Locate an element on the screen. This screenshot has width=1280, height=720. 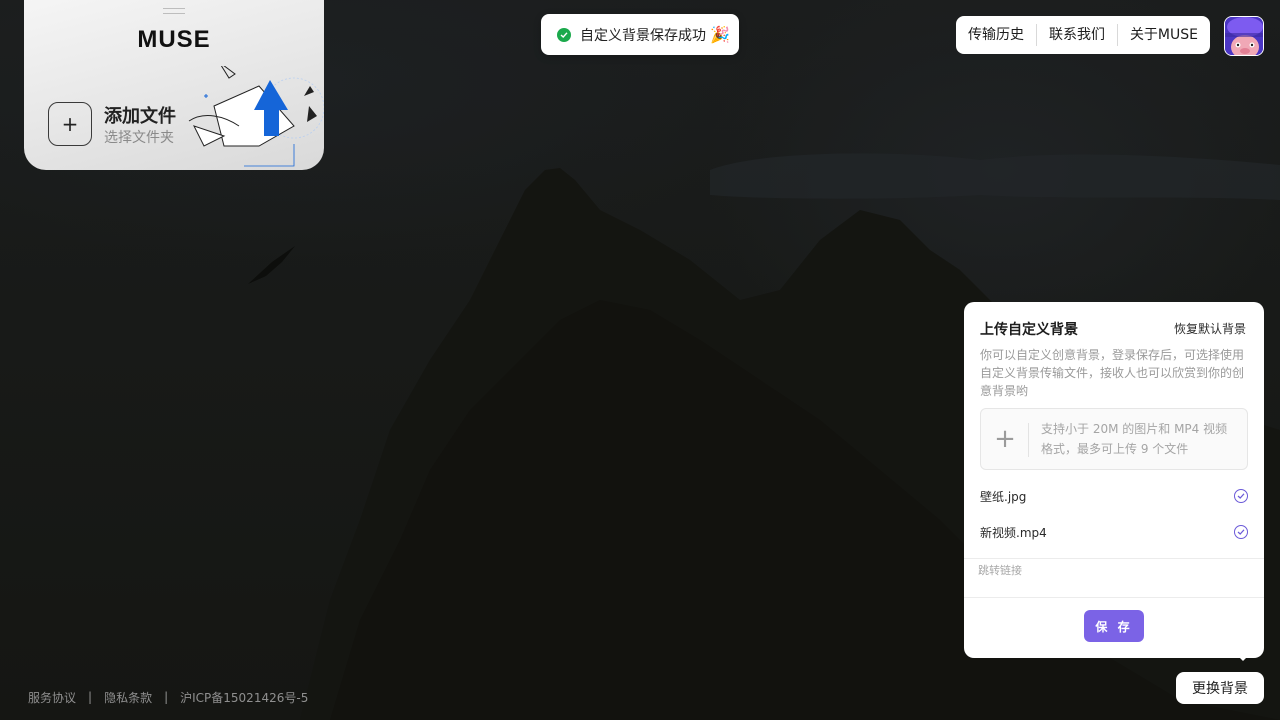
save-button: 保 存 is located at coordinates (1114, 626).